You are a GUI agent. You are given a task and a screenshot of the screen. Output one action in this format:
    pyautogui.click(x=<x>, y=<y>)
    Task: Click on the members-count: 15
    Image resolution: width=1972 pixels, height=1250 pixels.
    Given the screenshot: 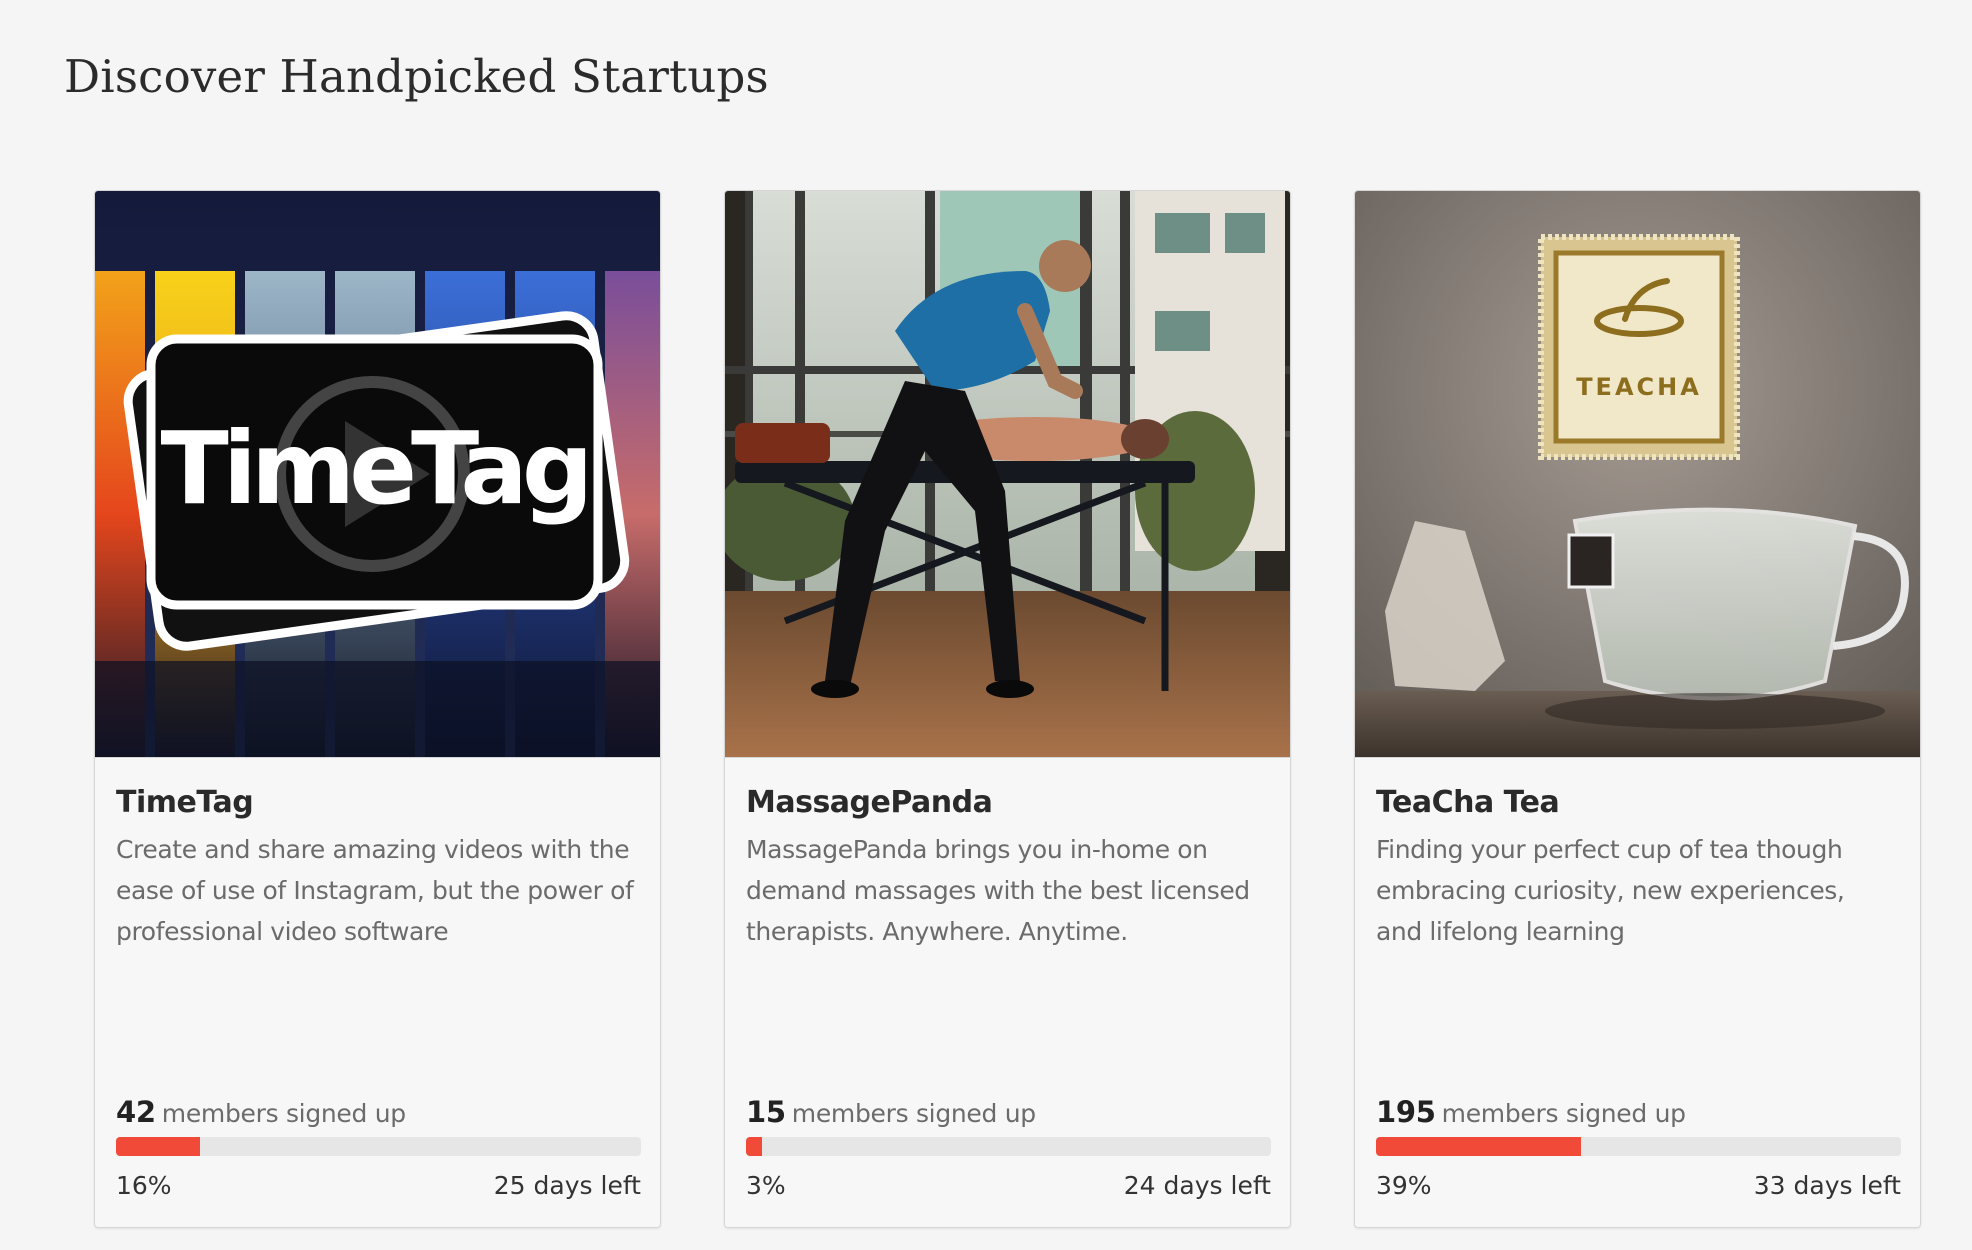 What is the action you would take?
    pyautogui.click(x=766, y=1112)
    